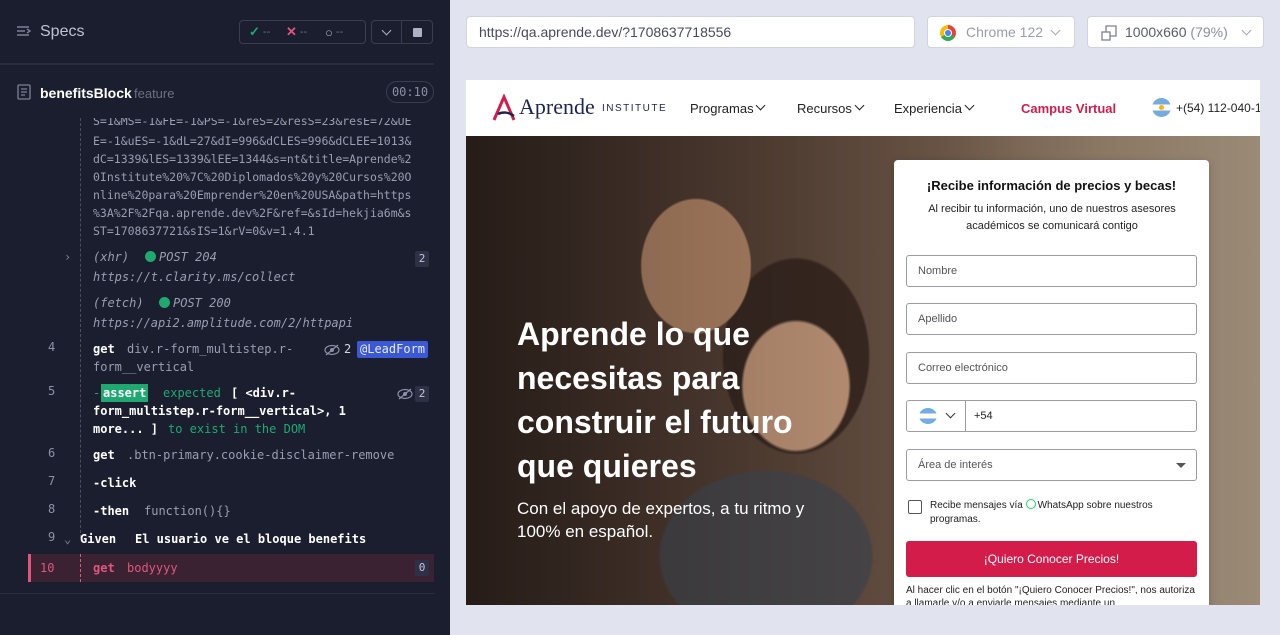 This screenshot has width=1280, height=635. What do you see at coordinates (329, 32) in the screenshot?
I see `spinner-icon: ○` at bounding box center [329, 32].